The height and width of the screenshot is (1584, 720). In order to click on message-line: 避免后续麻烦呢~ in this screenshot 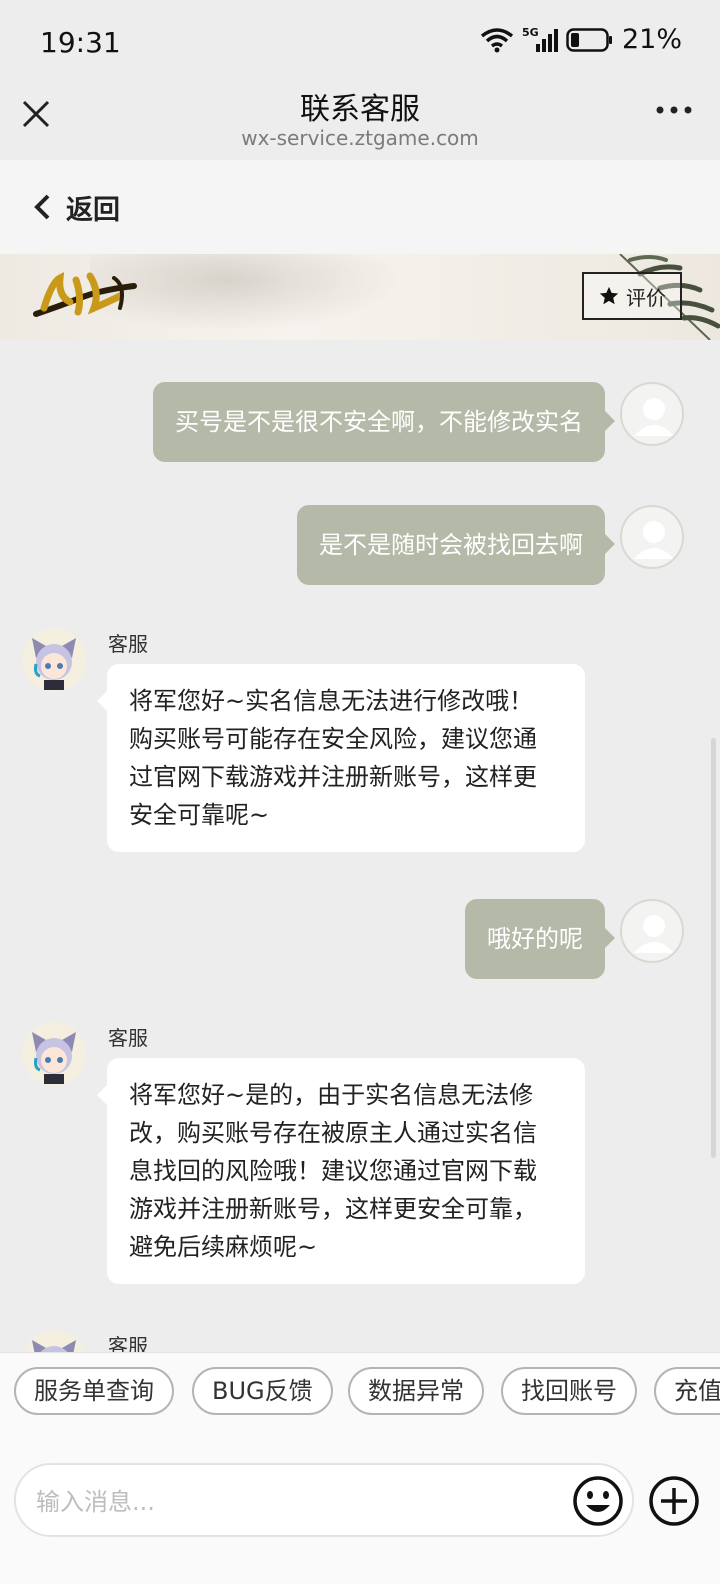, I will do `click(223, 1247)`.